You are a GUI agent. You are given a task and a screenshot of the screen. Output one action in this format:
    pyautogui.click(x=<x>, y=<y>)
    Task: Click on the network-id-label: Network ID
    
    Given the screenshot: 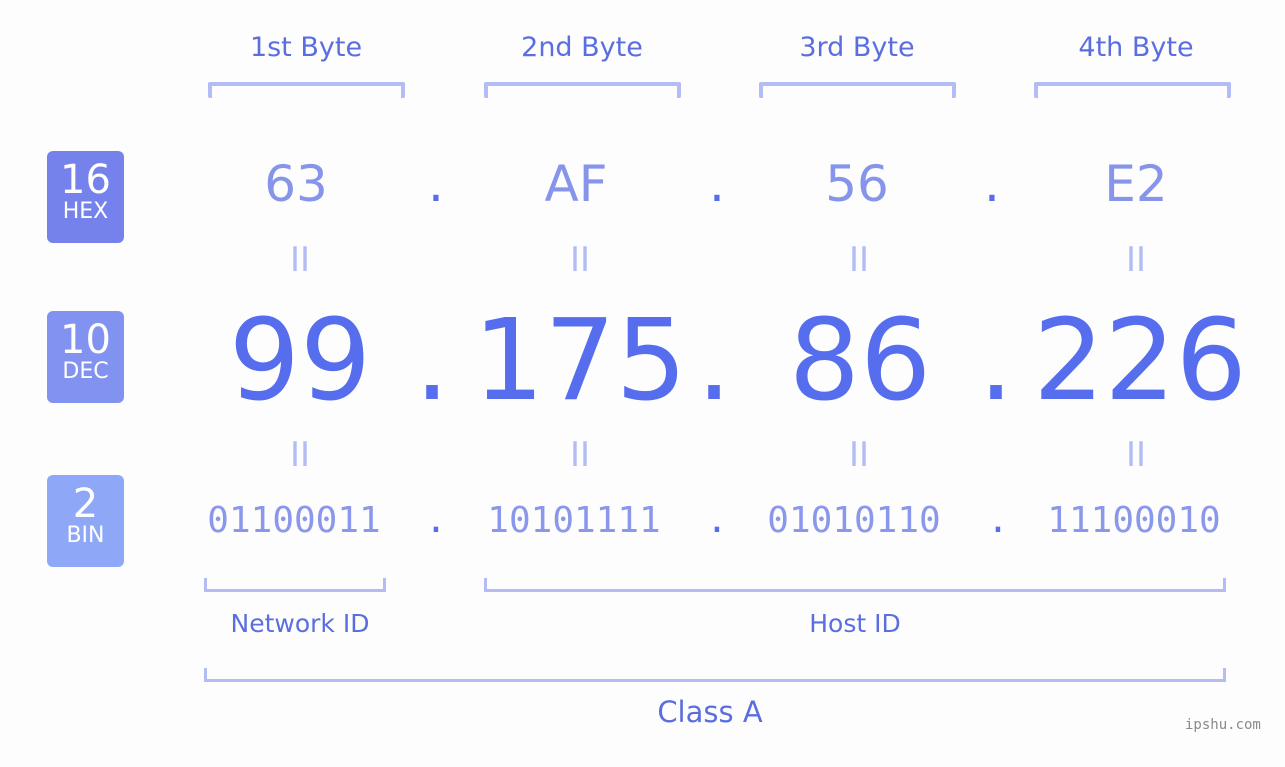 What is the action you would take?
    pyautogui.click(x=300, y=623)
    